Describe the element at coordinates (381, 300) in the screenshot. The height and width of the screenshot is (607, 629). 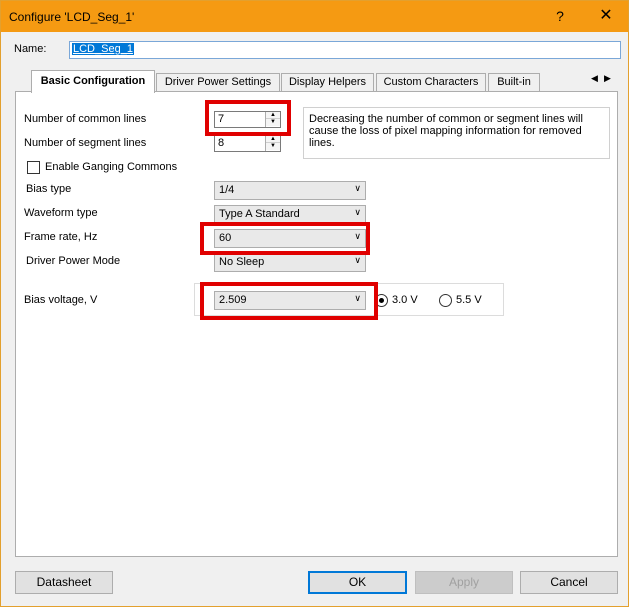
I see `radio-3v` at that location.